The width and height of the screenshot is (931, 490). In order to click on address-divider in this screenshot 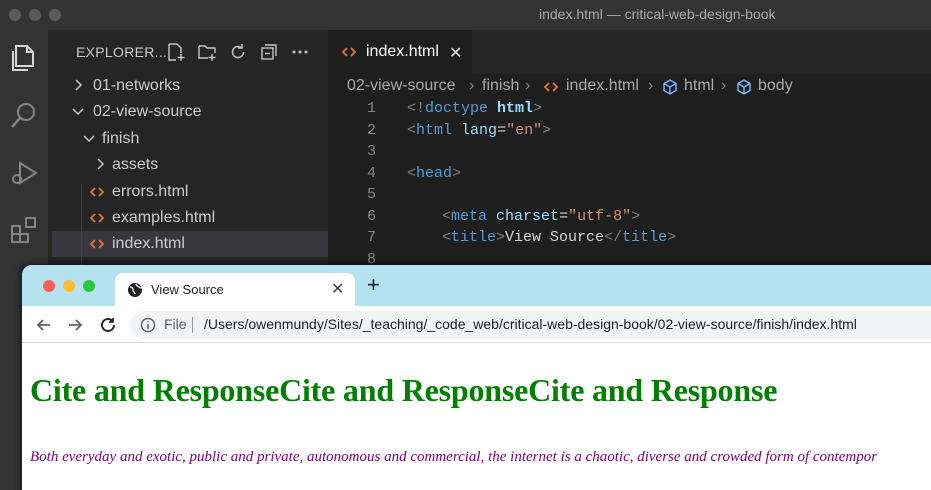, I will do `click(192, 325)`.